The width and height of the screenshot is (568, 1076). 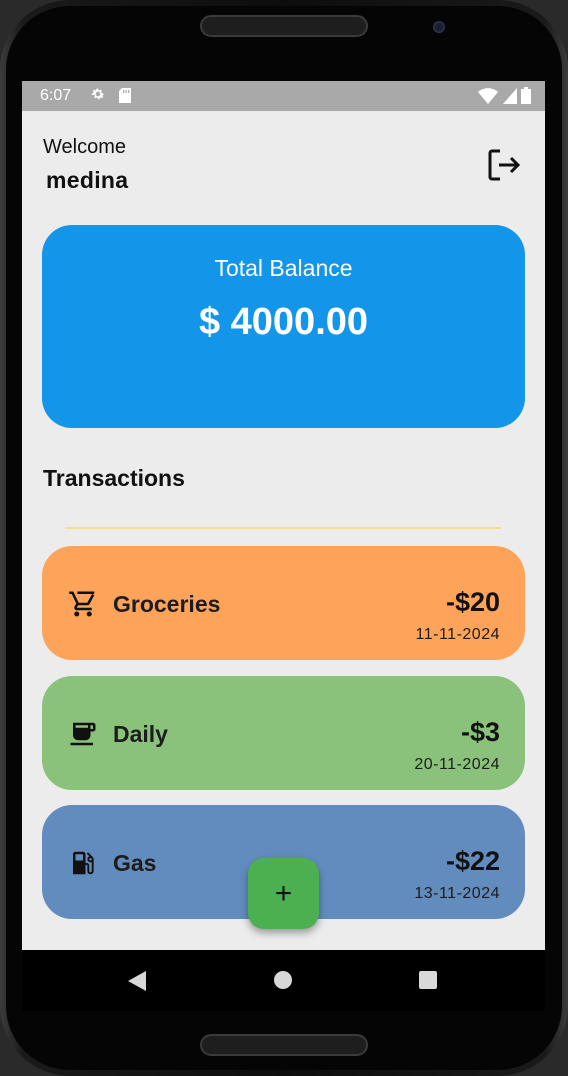 What do you see at coordinates (283, 528) in the screenshot?
I see `divider` at bounding box center [283, 528].